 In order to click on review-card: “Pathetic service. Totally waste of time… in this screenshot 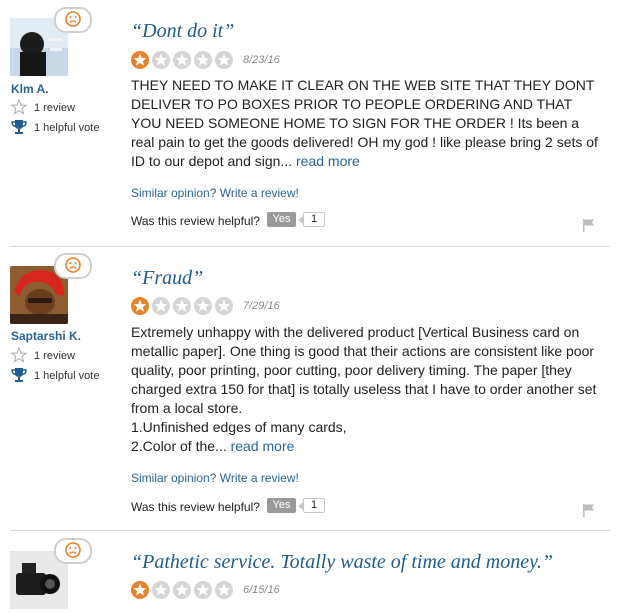, I will do `click(318, 572)`.